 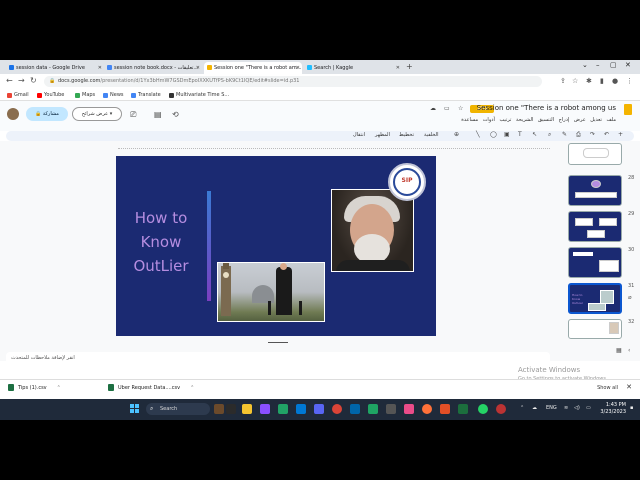 What do you see at coordinates (606, 134) in the screenshot?
I see `undo-icon: ↶` at bounding box center [606, 134].